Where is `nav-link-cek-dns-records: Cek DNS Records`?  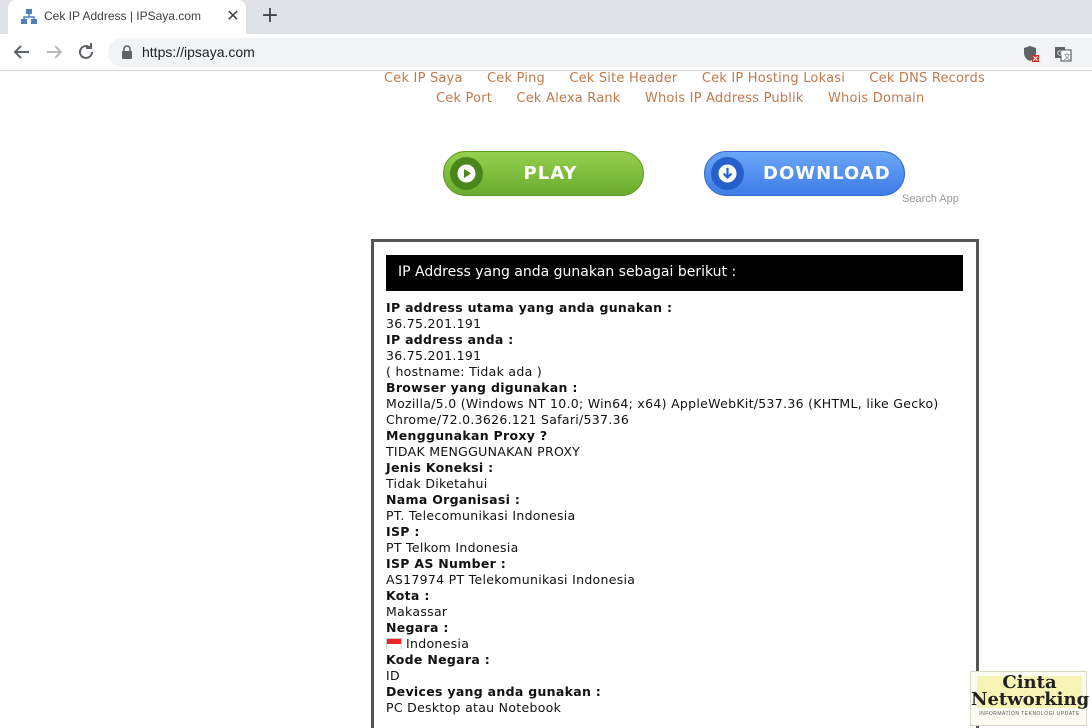
nav-link-cek-dns-records: Cek DNS Records is located at coordinates (927, 78).